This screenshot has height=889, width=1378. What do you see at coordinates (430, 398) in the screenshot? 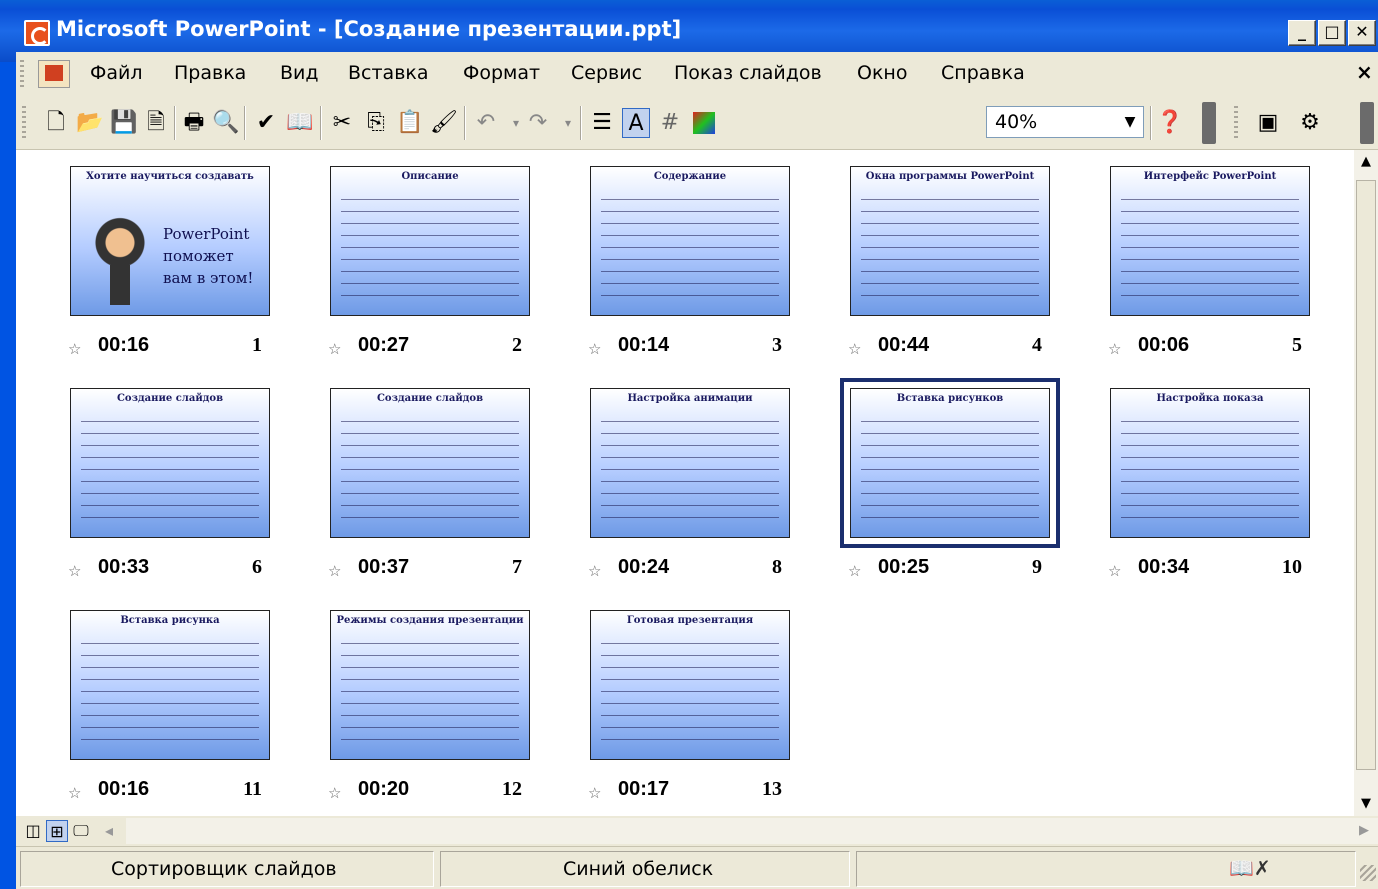
I see `slide-title: Создание слайдов` at bounding box center [430, 398].